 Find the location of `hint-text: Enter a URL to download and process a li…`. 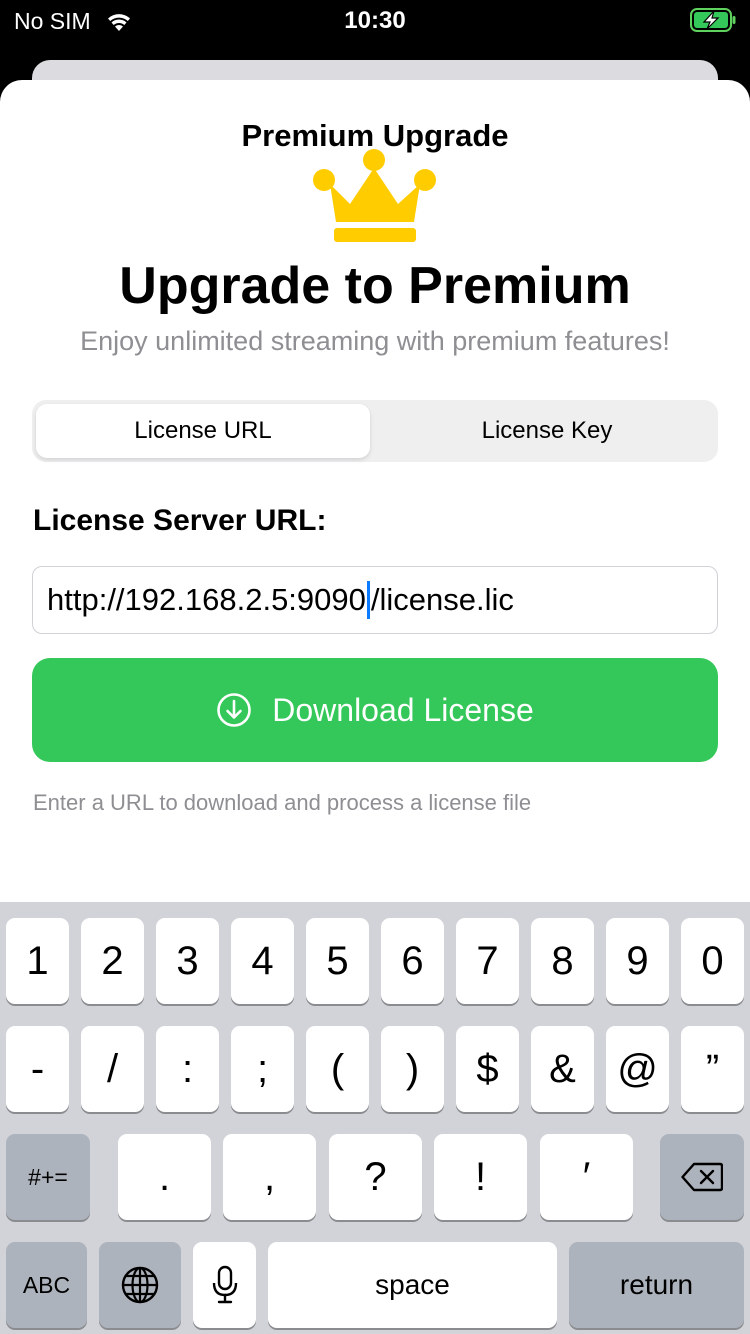

hint-text: Enter a URL to download and process a li… is located at coordinates (282, 802).